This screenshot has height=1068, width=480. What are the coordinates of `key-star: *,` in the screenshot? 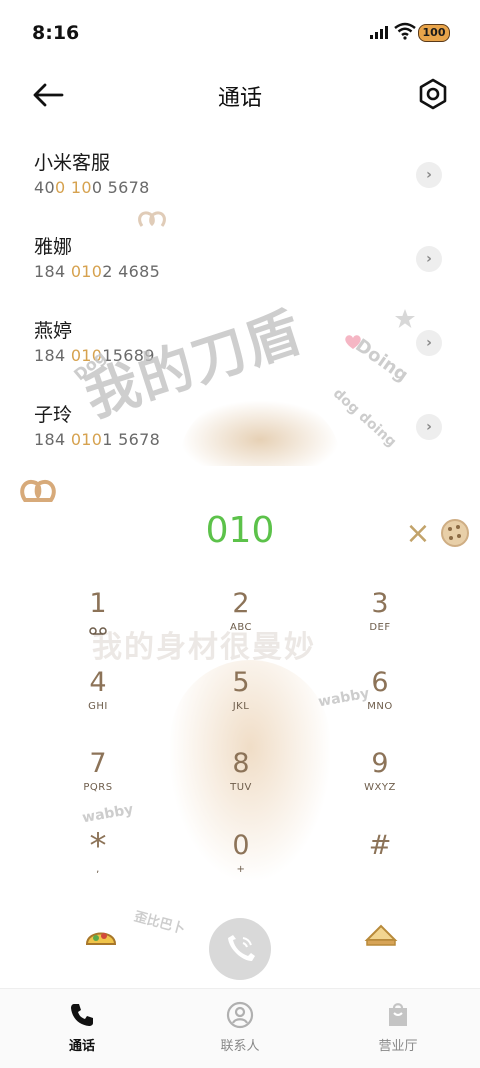 It's located at (98, 864).